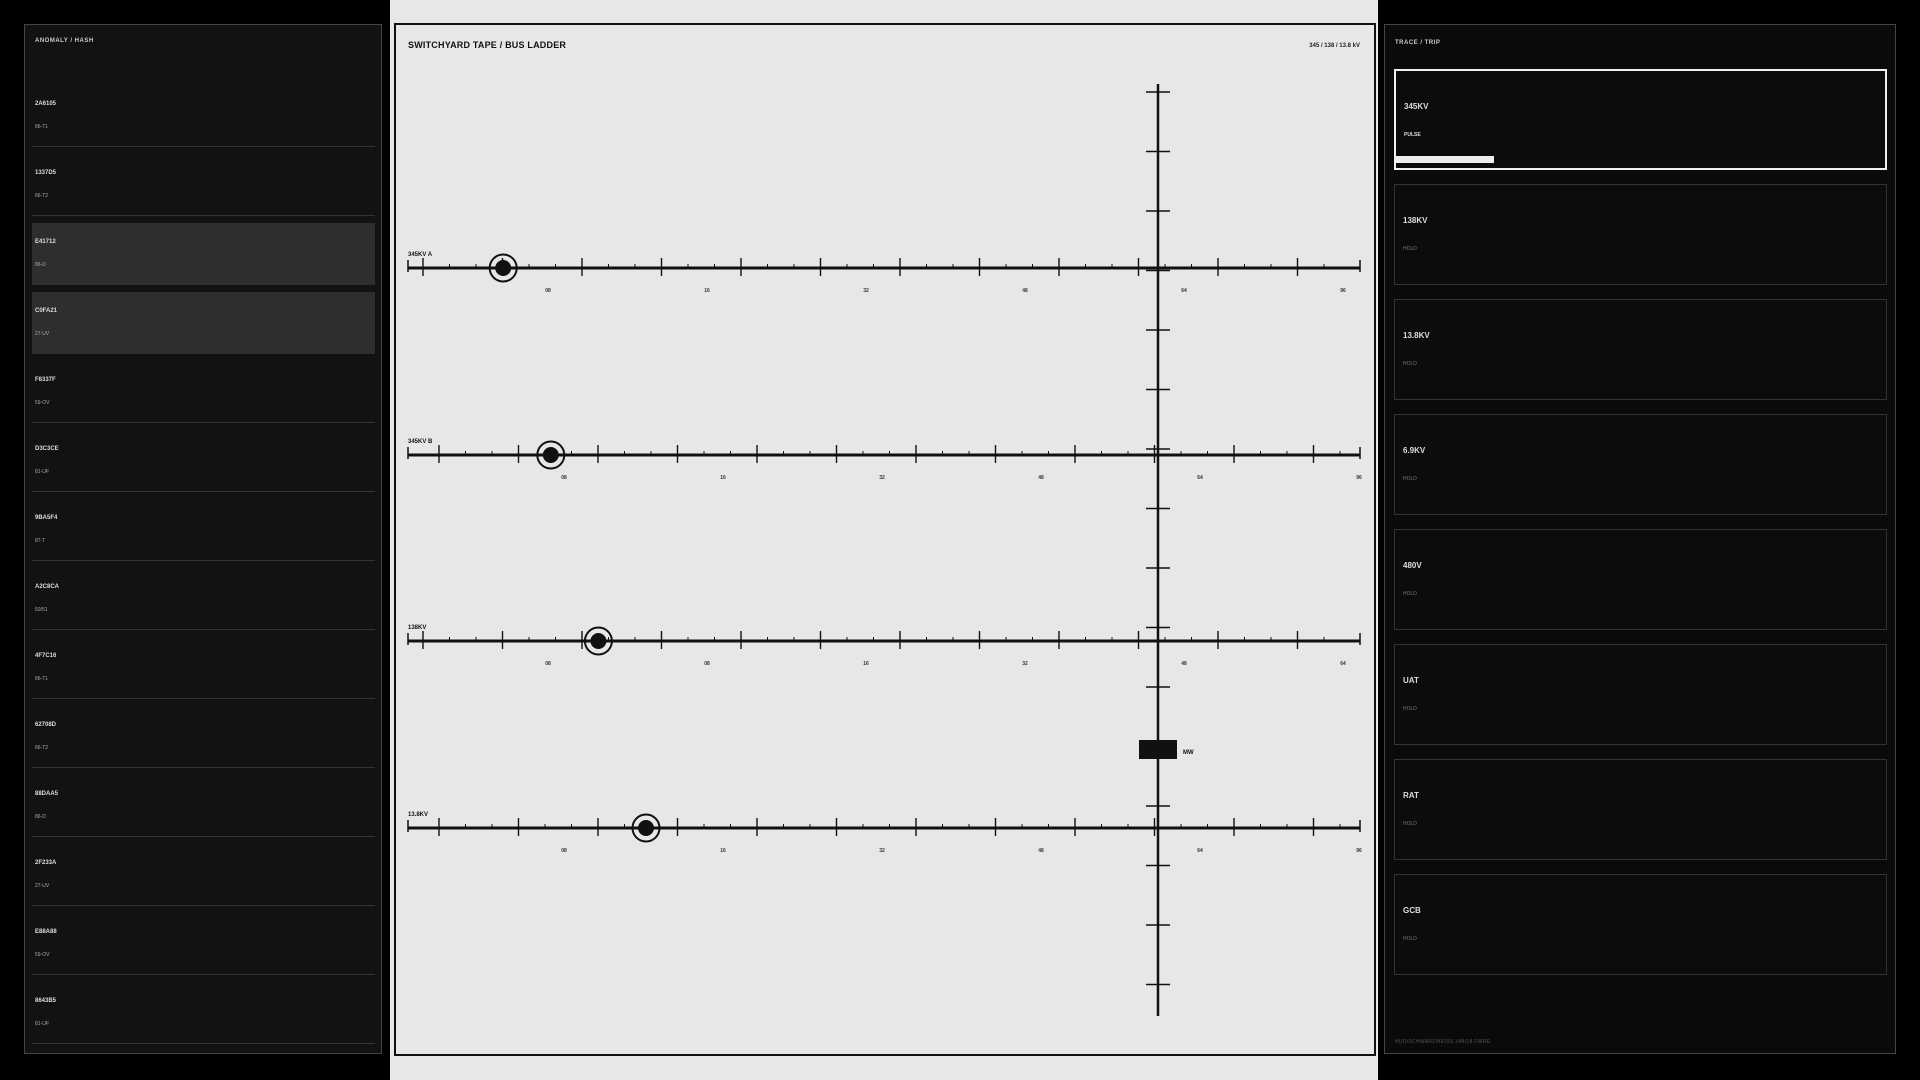 The height and width of the screenshot is (1080, 1920). What do you see at coordinates (417, 628) in the screenshot?
I see `bus-label: 138KV` at bounding box center [417, 628].